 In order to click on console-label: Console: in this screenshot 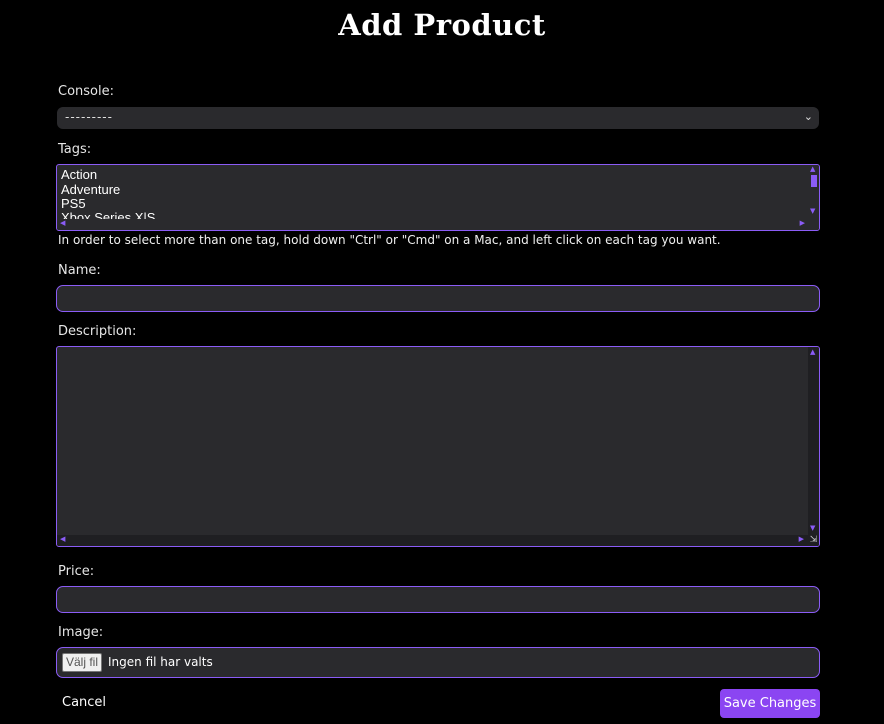, I will do `click(86, 91)`.